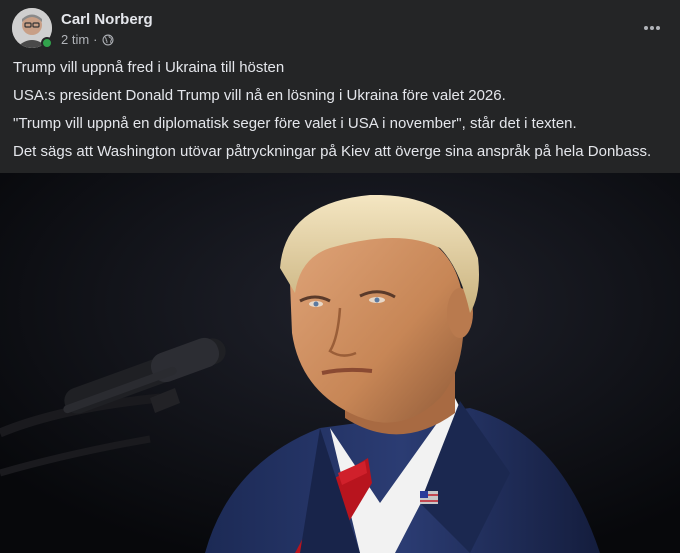 This screenshot has width=680, height=553. What do you see at coordinates (107, 19) in the screenshot?
I see `author-name: Carl Norberg` at bounding box center [107, 19].